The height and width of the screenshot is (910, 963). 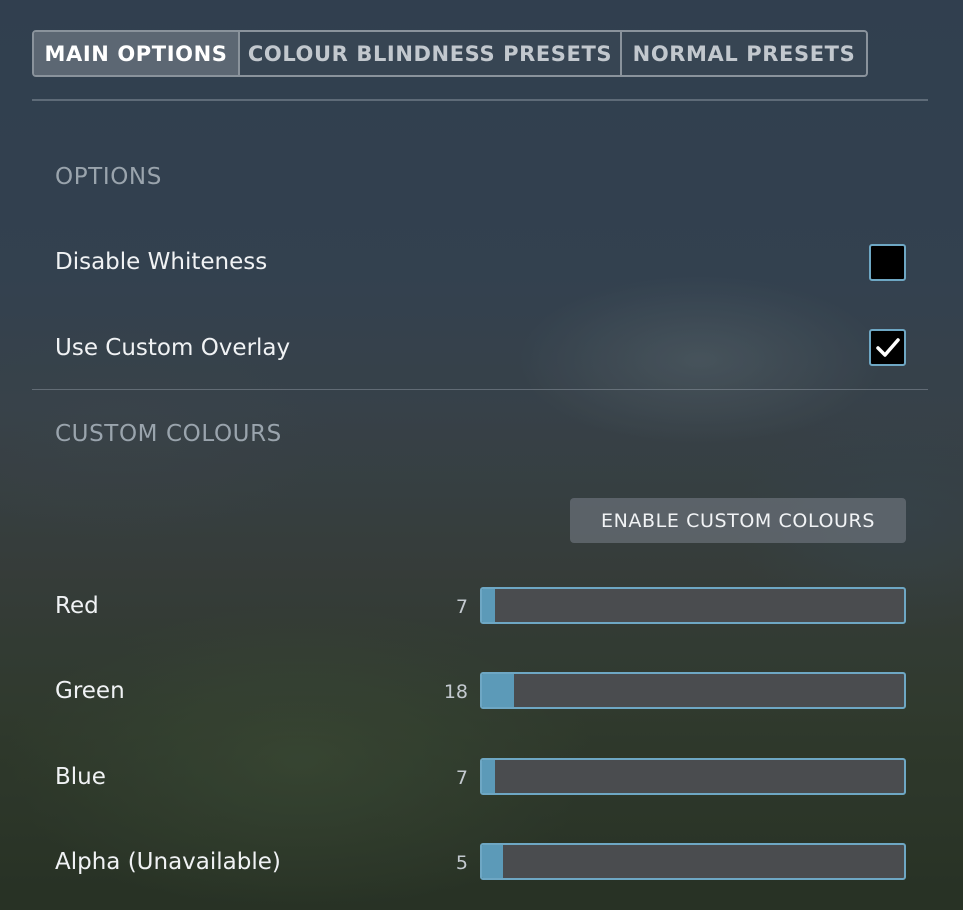 What do you see at coordinates (488, 776) in the screenshot?
I see `blue-slider-fill` at bounding box center [488, 776].